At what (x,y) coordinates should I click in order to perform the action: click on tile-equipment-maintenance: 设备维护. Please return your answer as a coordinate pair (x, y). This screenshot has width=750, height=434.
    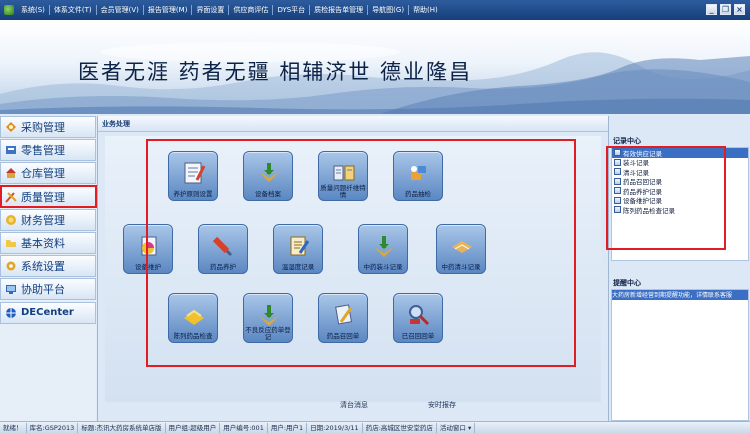
    Looking at the image, I should click on (148, 249).